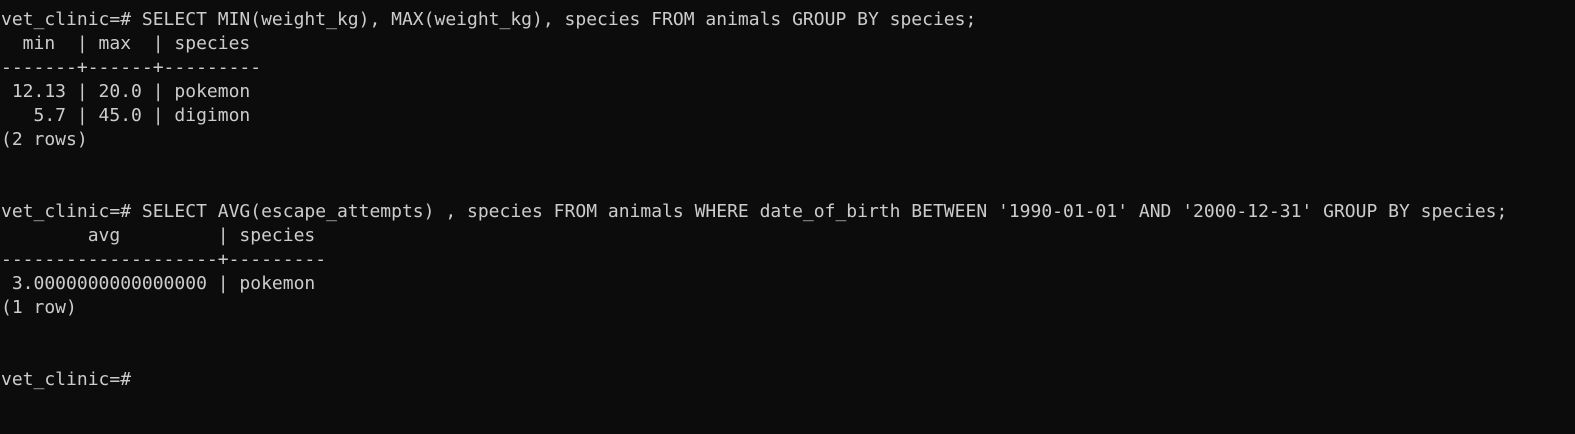 The height and width of the screenshot is (434, 1575). Describe the element at coordinates (39, 307) in the screenshot. I see `row-count: (1 row)` at that location.